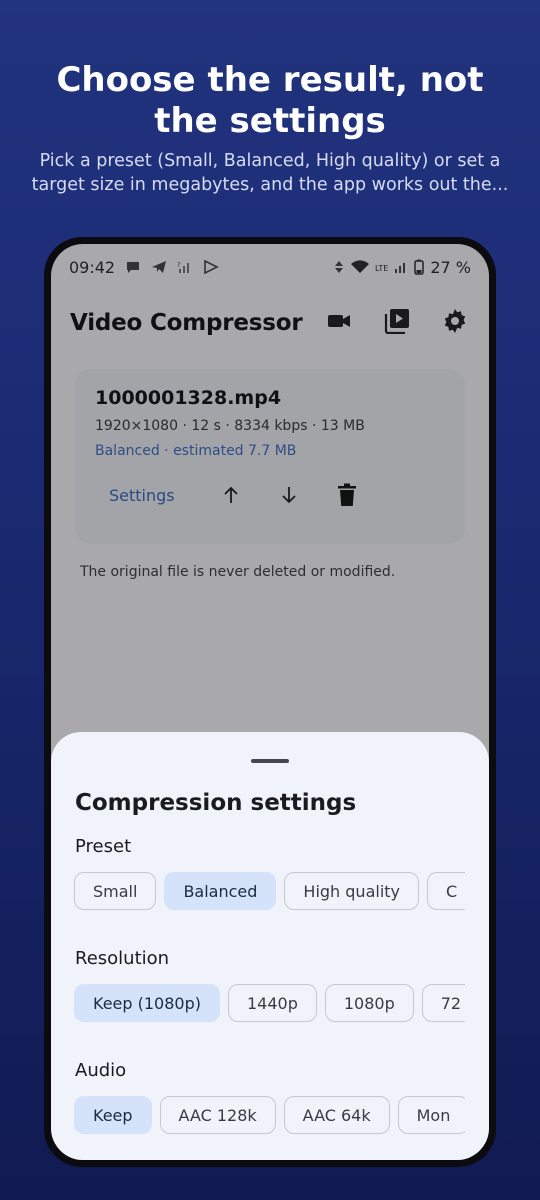  What do you see at coordinates (159, 267) in the screenshot?
I see `telegram-icon` at bounding box center [159, 267].